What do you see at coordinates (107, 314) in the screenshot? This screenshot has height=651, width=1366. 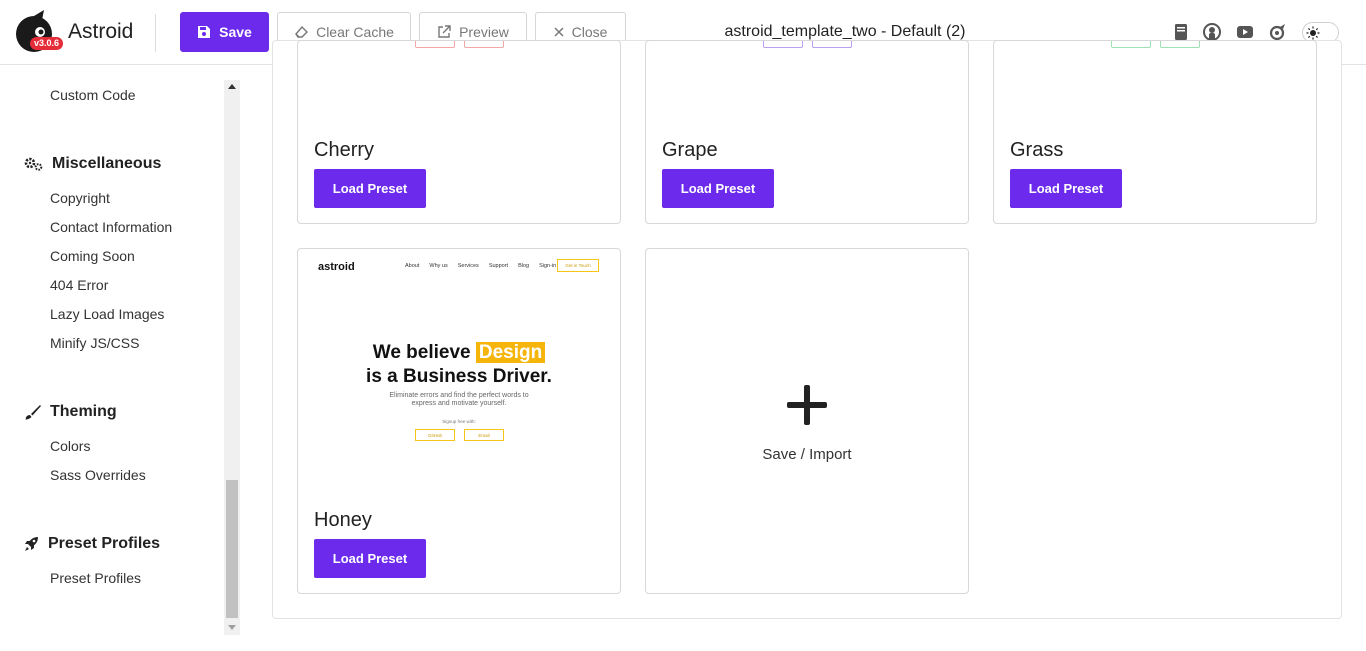 I see `sidebar-item-lazy-load-images: Lazy Load Images` at bounding box center [107, 314].